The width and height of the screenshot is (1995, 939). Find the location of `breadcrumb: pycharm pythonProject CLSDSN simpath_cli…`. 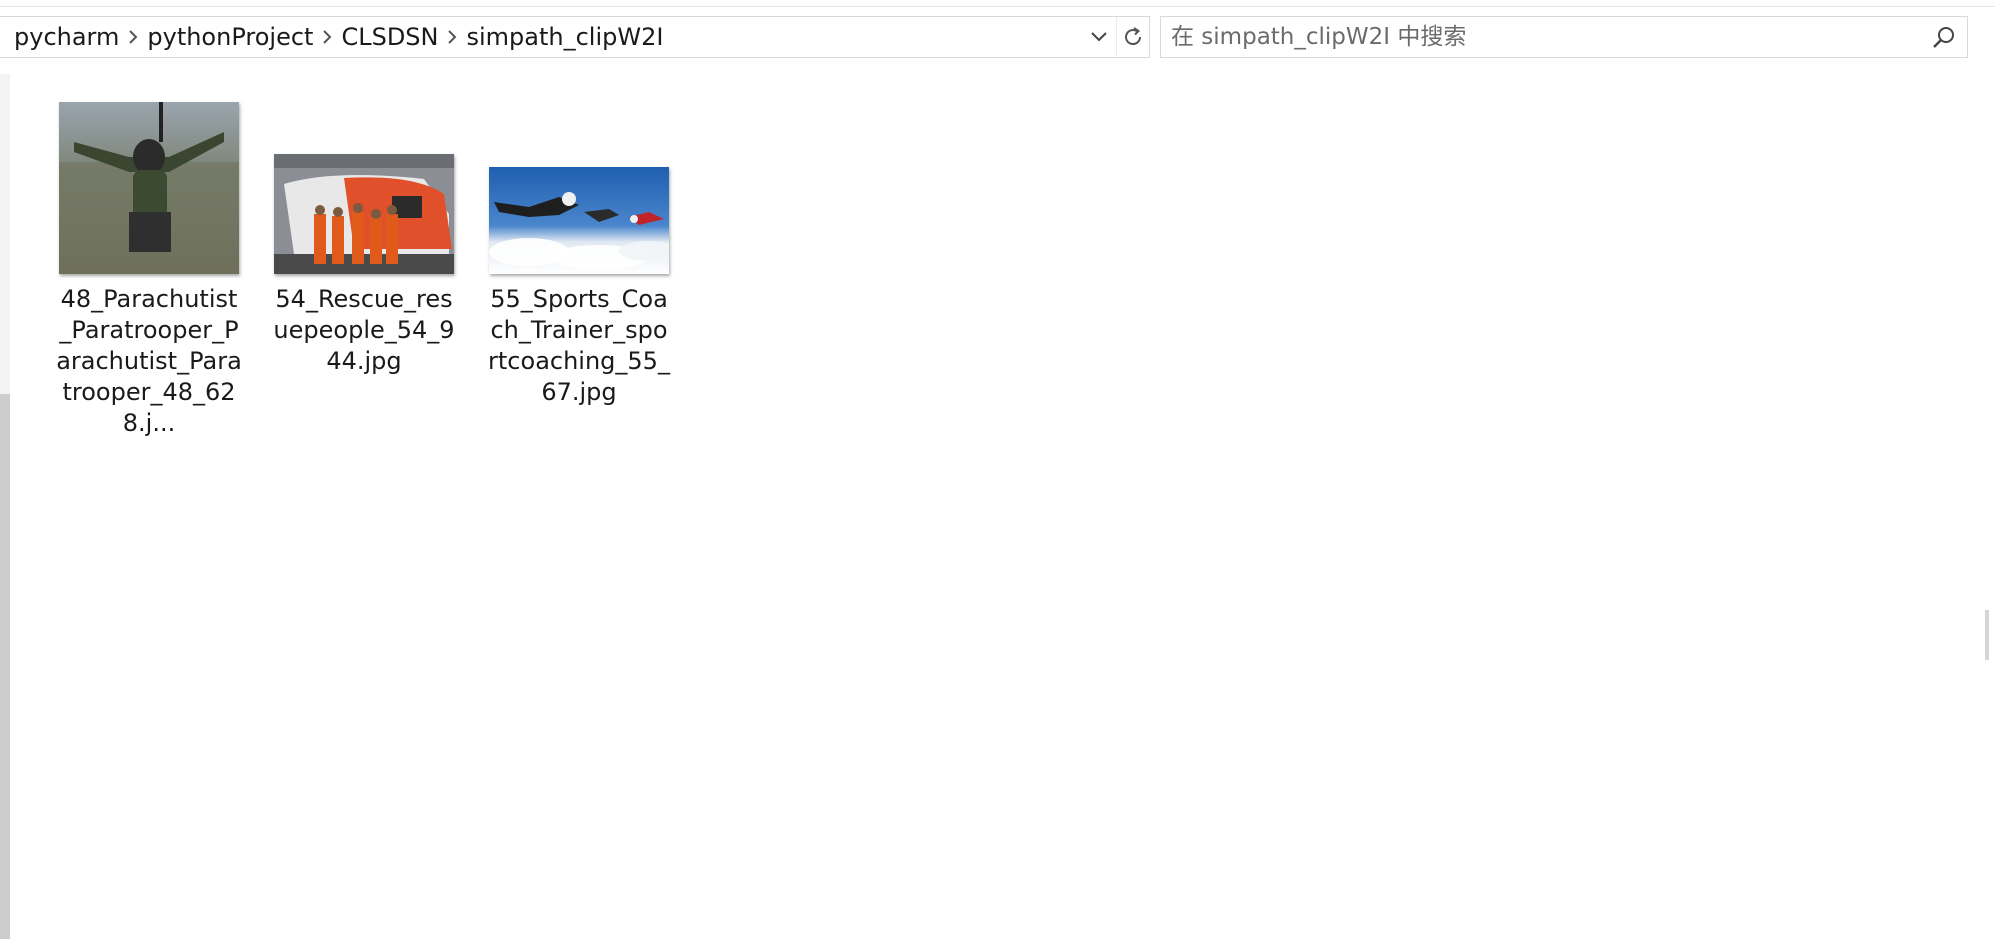

breadcrumb: pycharm pythonProject CLSDSN simpath_cli… is located at coordinates (338, 37).